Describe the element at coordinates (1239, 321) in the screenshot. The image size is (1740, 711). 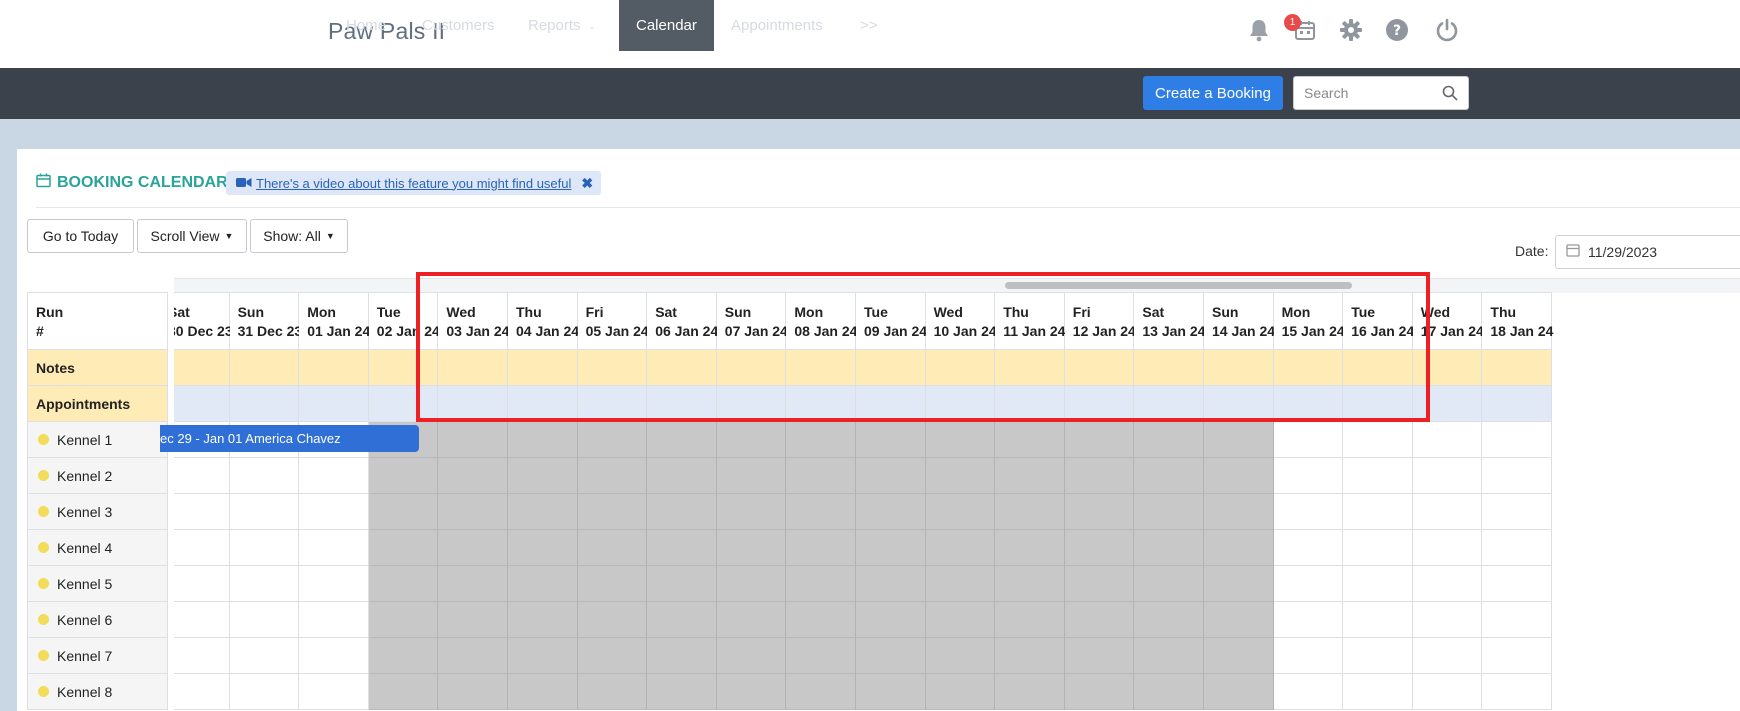
I see `day-header: Sun 14 Jan 24` at that location.